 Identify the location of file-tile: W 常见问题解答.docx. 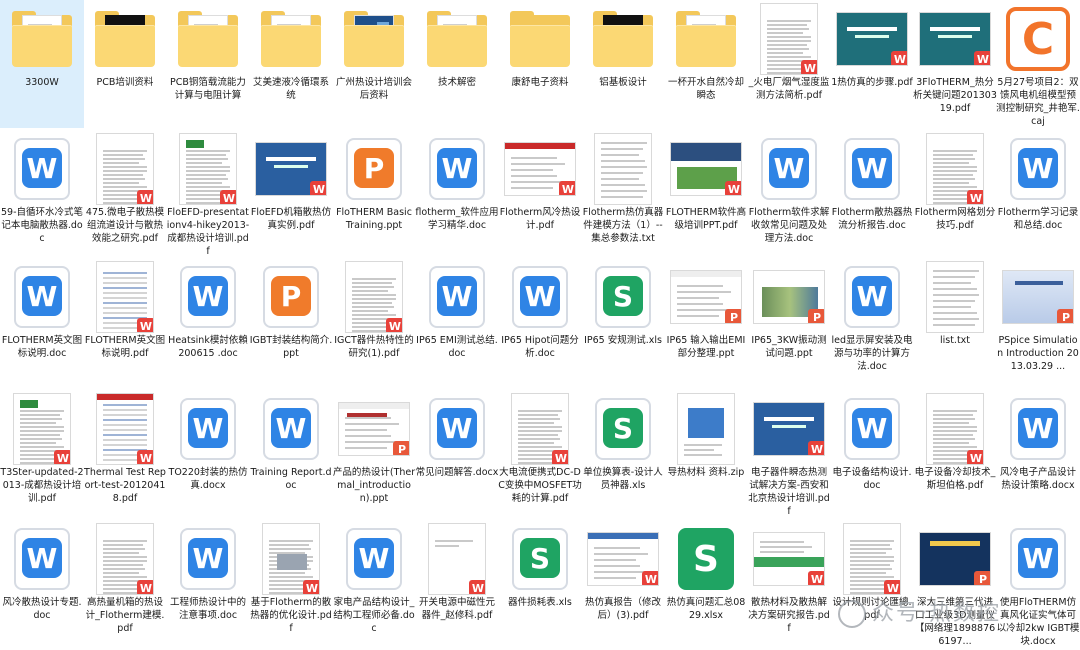
(457, 454).